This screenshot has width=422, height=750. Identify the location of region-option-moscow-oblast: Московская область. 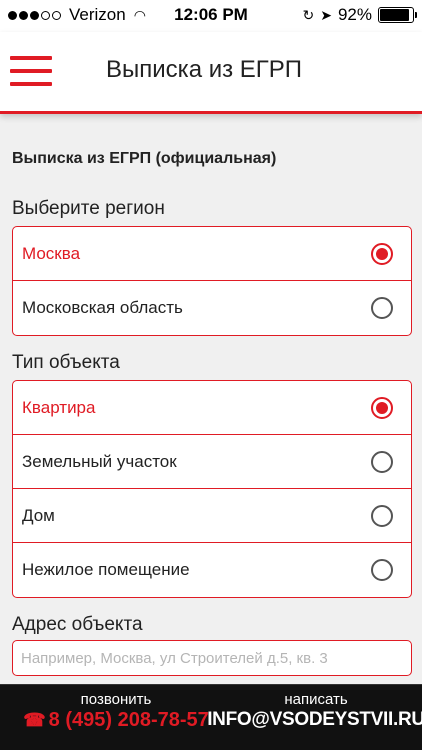
(212, 308).